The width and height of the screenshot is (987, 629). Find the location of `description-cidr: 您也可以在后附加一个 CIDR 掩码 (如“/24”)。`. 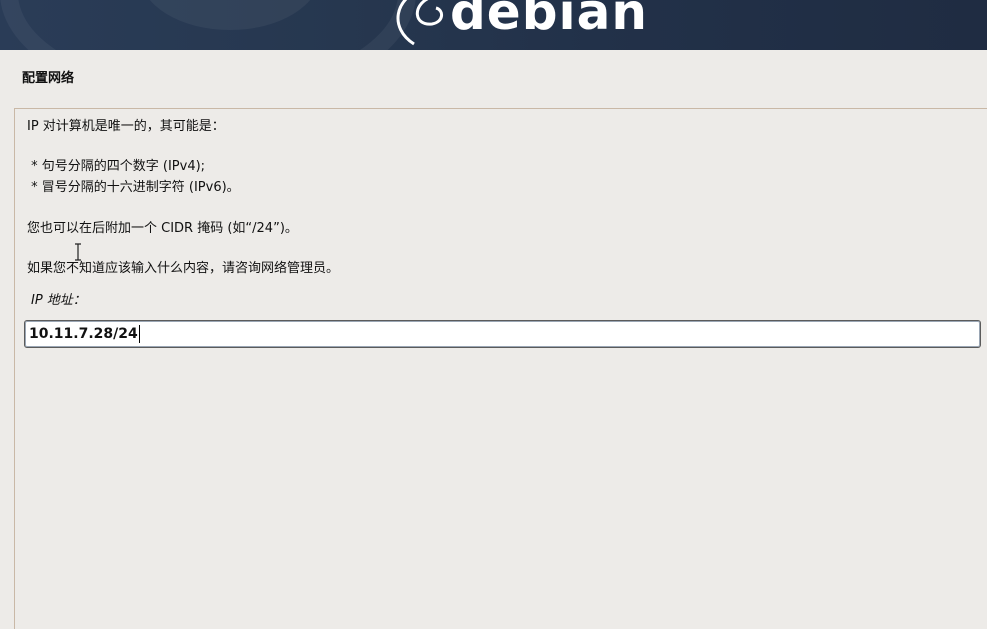

description-cidr: 您也可以在后附加一个 CIDR 掩码 (如“/24”)。 is located at coordinates (162, 228).